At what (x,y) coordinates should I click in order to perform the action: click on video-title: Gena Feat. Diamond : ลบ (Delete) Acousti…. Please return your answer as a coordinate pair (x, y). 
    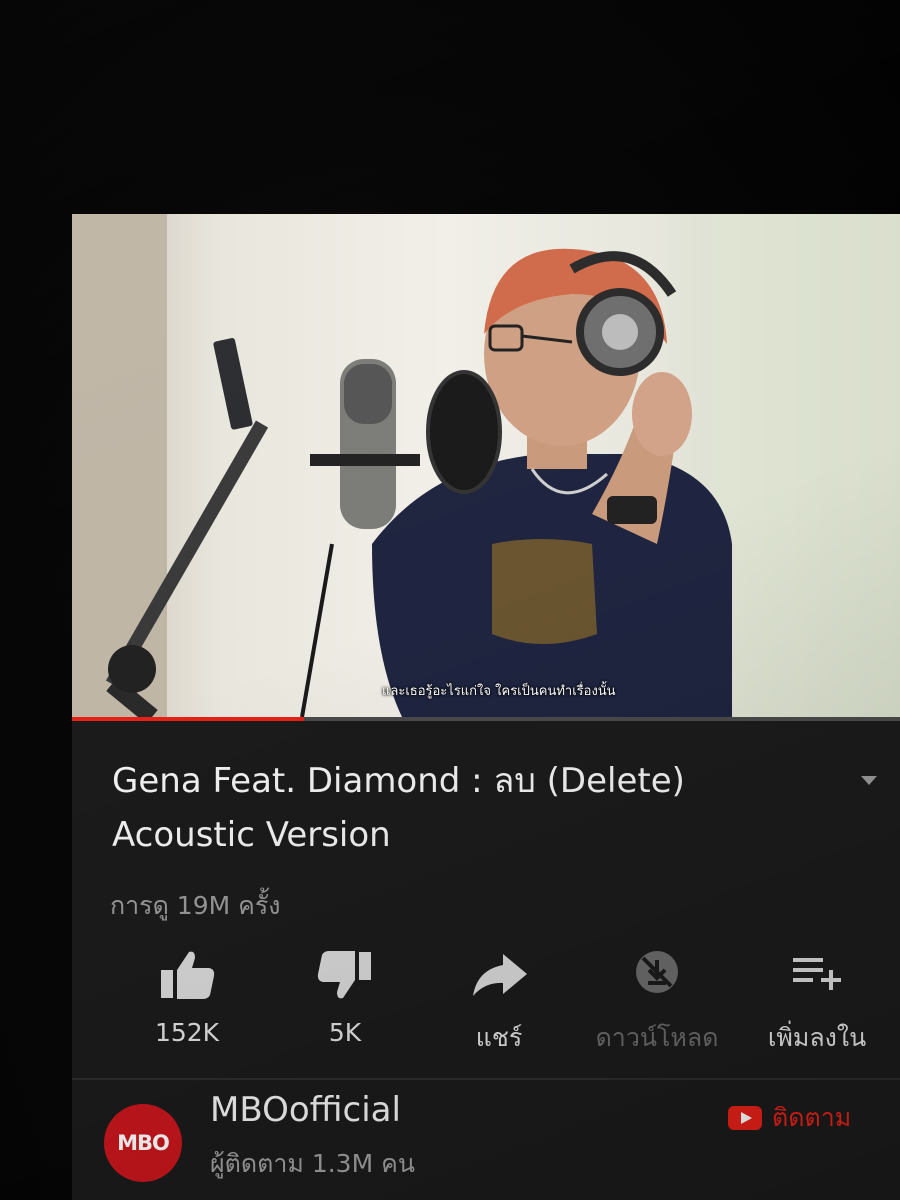
    Looking at the image, I should click on (398, 808).